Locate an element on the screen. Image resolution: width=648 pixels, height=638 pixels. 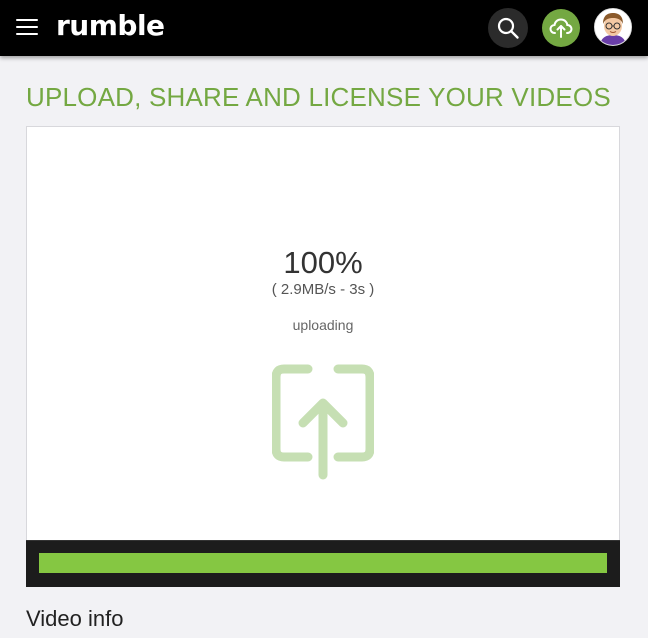
progress-fill is located at coordinates (323, 563).